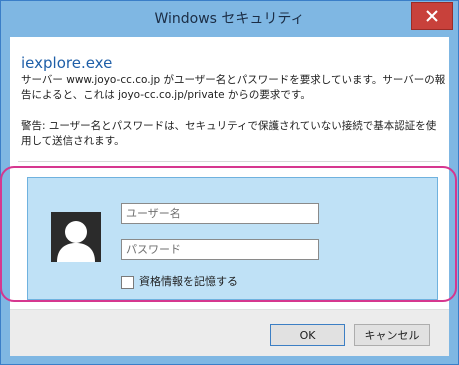  I want to click on close-icon, so click(432, 16).